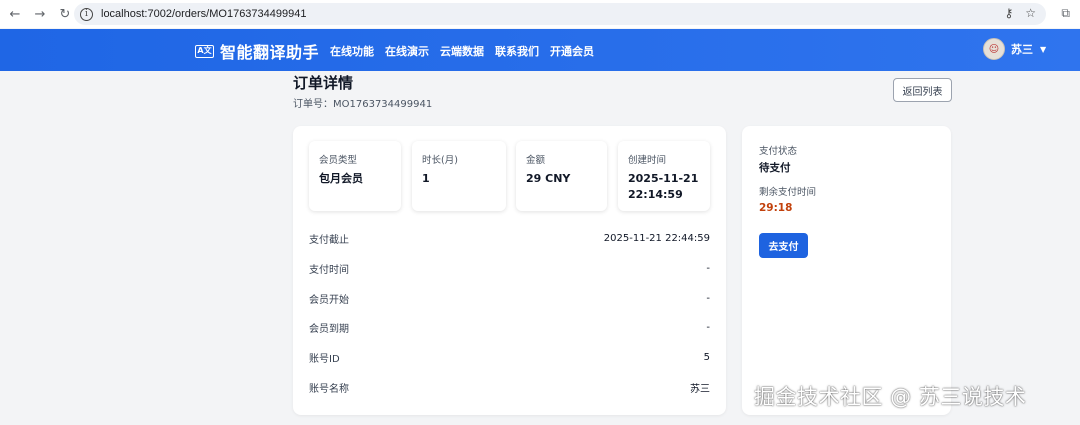 The width and height of the screenshot is (1080, 425). What do you see at coordinates (329, 271) in the screenshot?
I see `detail-label: 支付时间` at bounding box center [329, 271].